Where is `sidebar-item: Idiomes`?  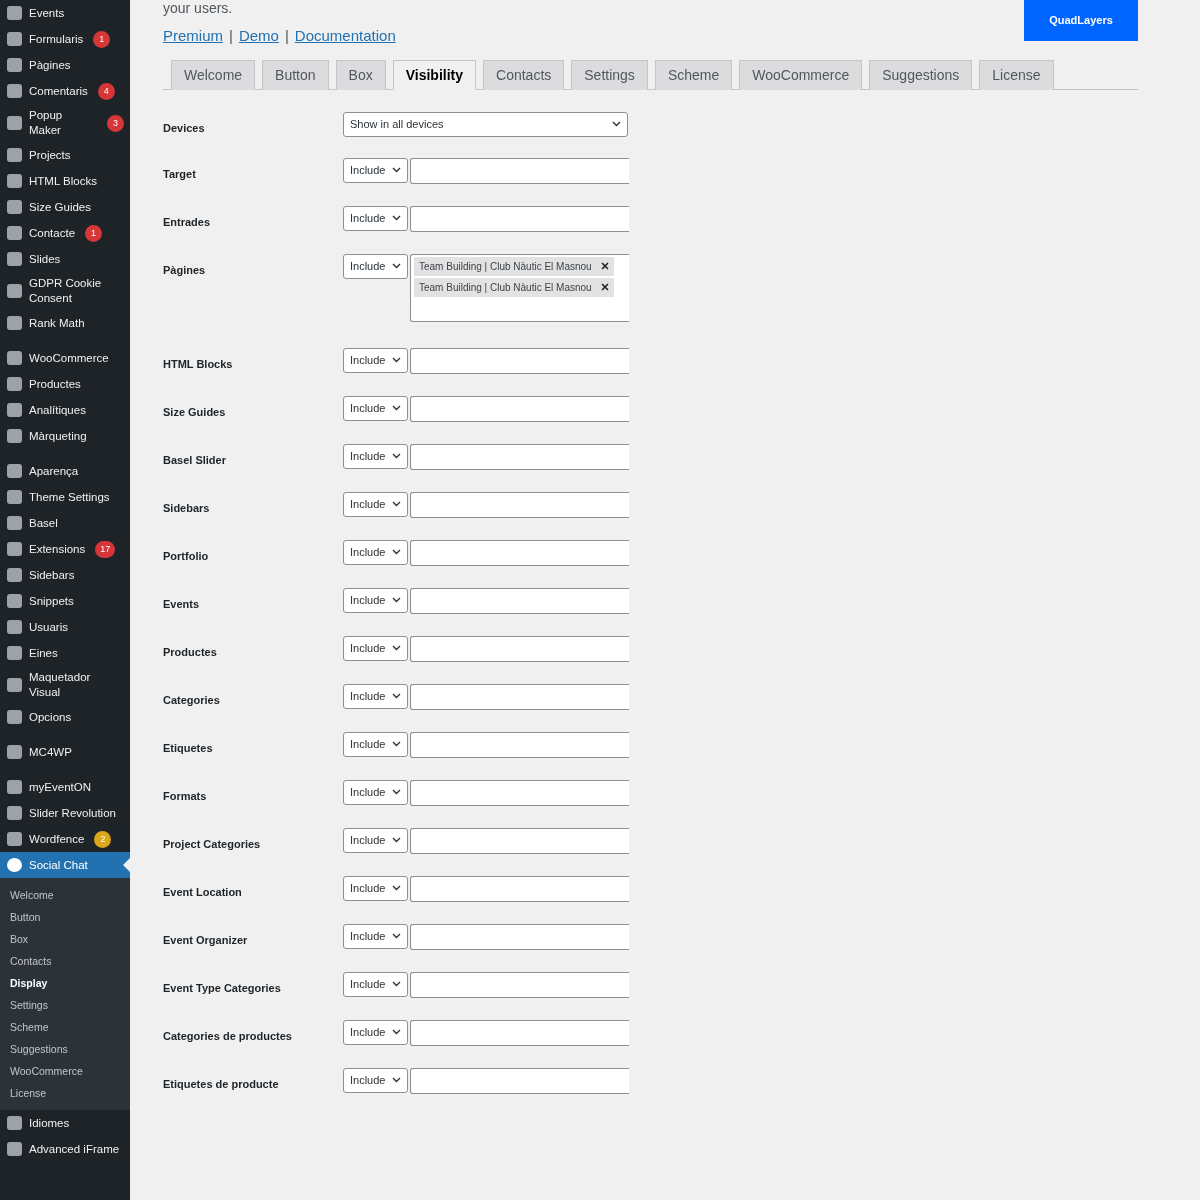 sidebar-item: Idiomes is located at coordinates (65, 1123).